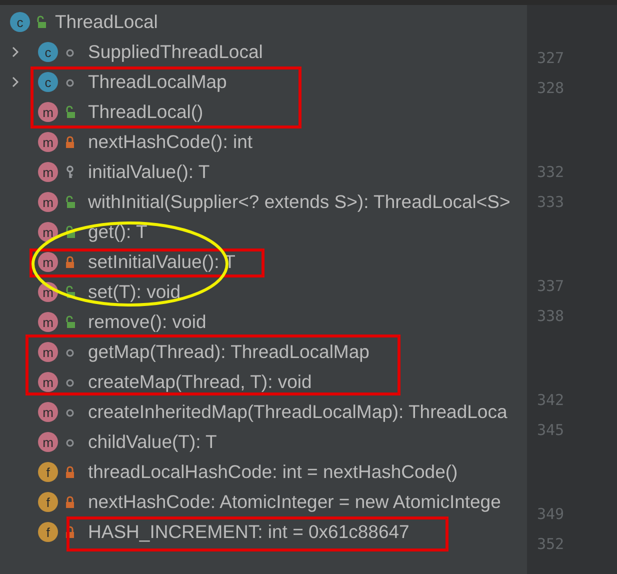 The height and width of the screenshot is (574, 617). Describe the element at coordinates (147, 322) in the screenshot. I see `member-label: remove(): void` at that location.